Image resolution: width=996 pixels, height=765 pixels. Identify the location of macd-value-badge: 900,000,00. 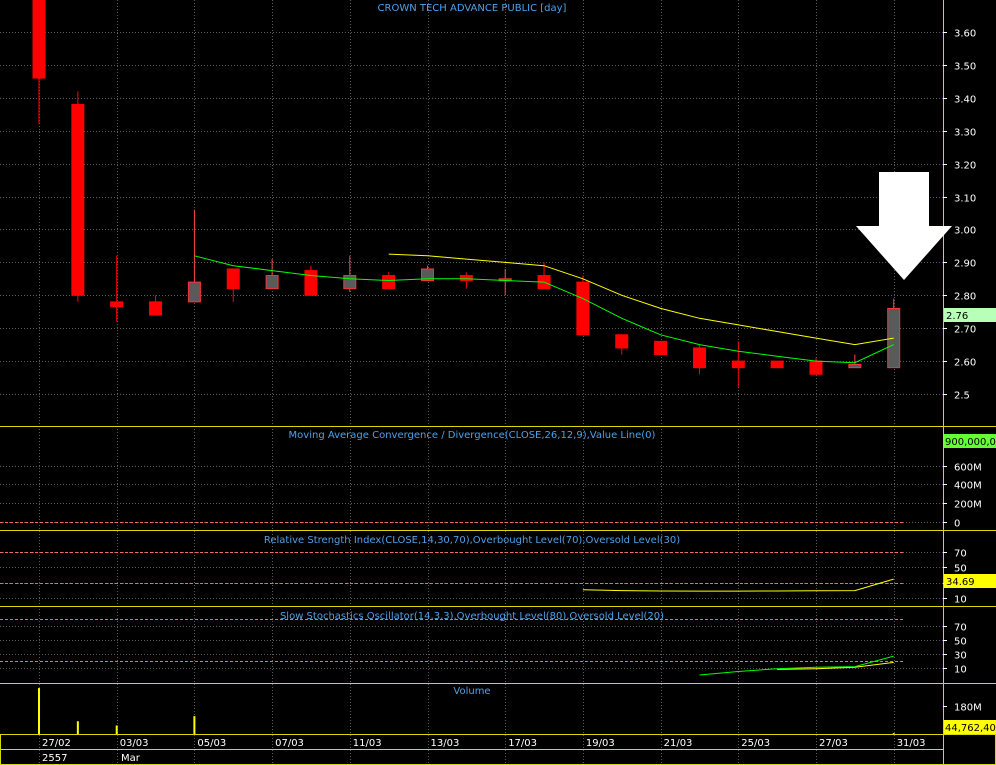
(970, 441).